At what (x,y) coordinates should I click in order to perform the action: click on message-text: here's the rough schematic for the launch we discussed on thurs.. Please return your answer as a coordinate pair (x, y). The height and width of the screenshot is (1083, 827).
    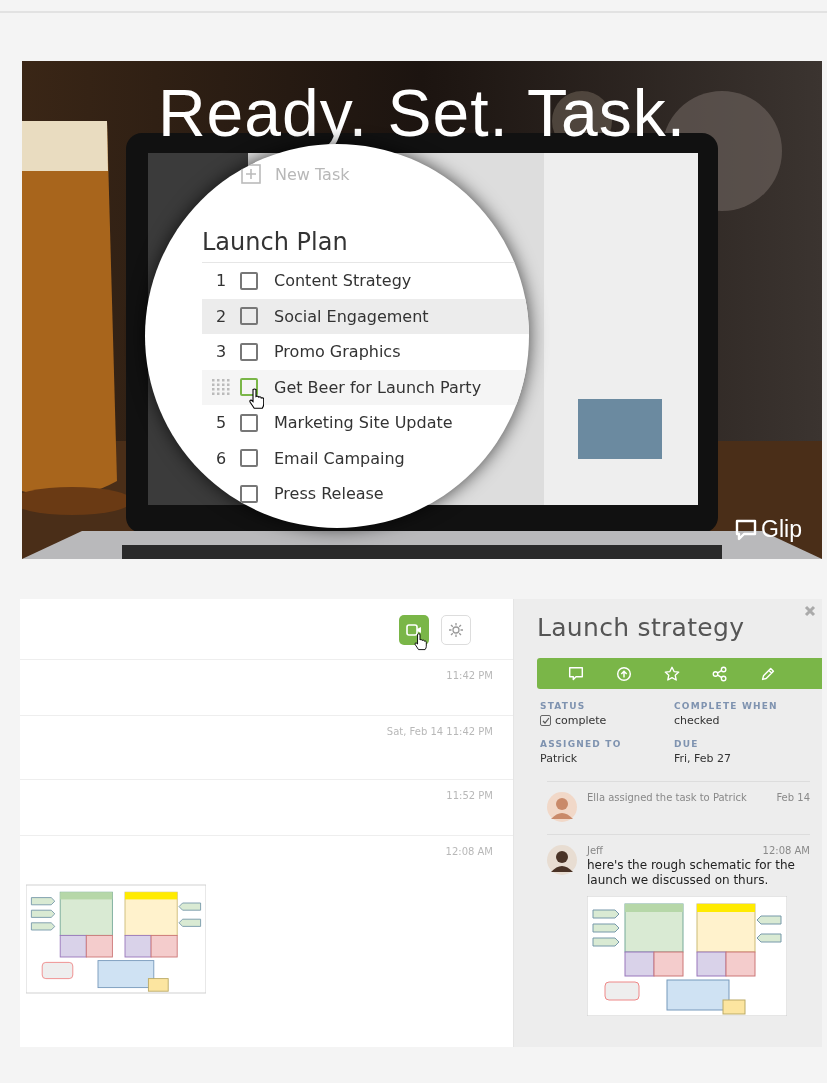
    Looking at the image, I should click on (691, 873).